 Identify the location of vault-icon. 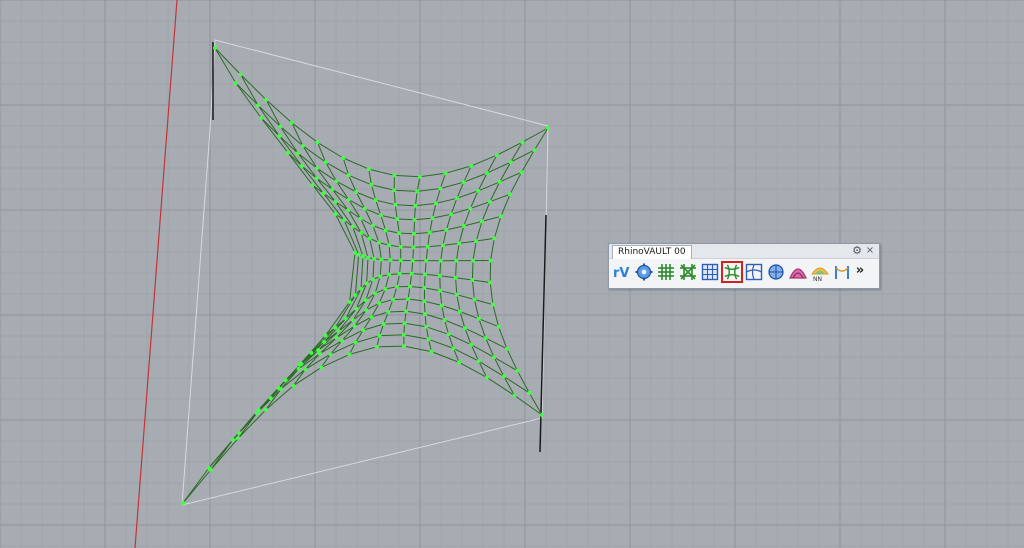
(798, 272).